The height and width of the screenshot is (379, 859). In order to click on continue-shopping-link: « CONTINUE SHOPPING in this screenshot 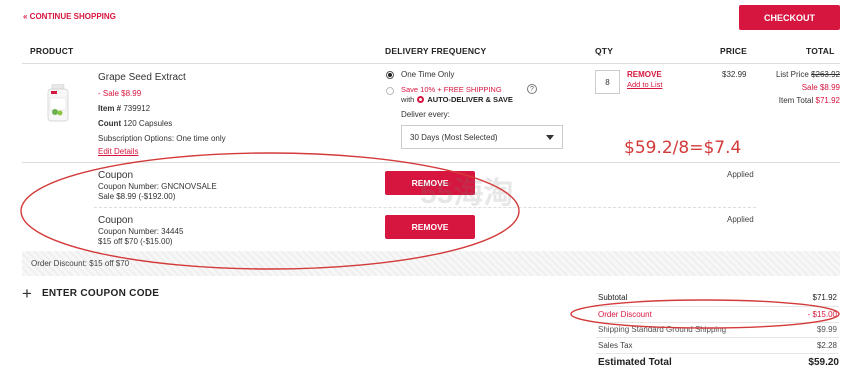, I will do `click(69, 16)`.